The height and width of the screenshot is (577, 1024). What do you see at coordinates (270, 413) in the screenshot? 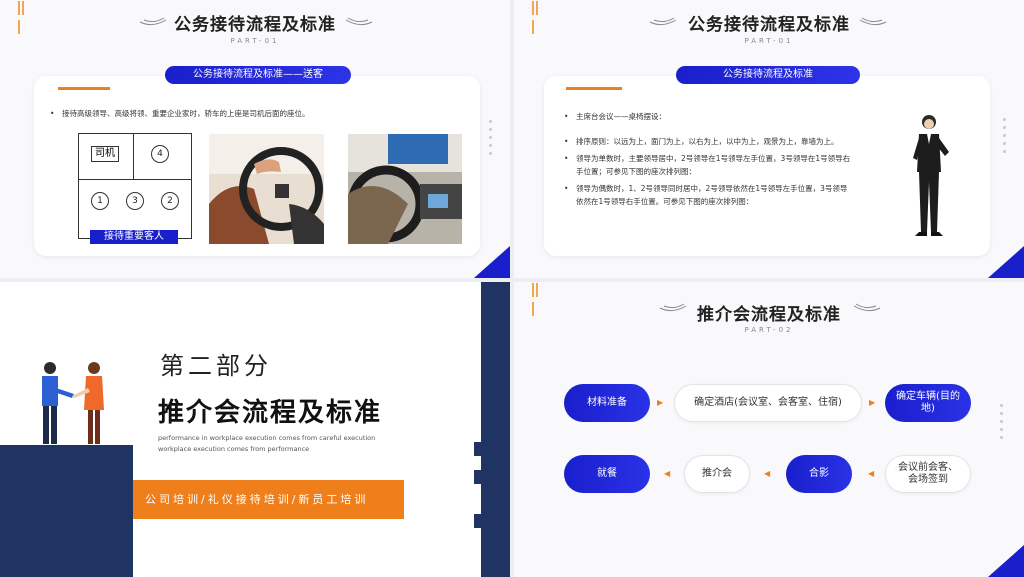
I see `section-title: 推介会流程及标准` at bounding box center [270, 413].